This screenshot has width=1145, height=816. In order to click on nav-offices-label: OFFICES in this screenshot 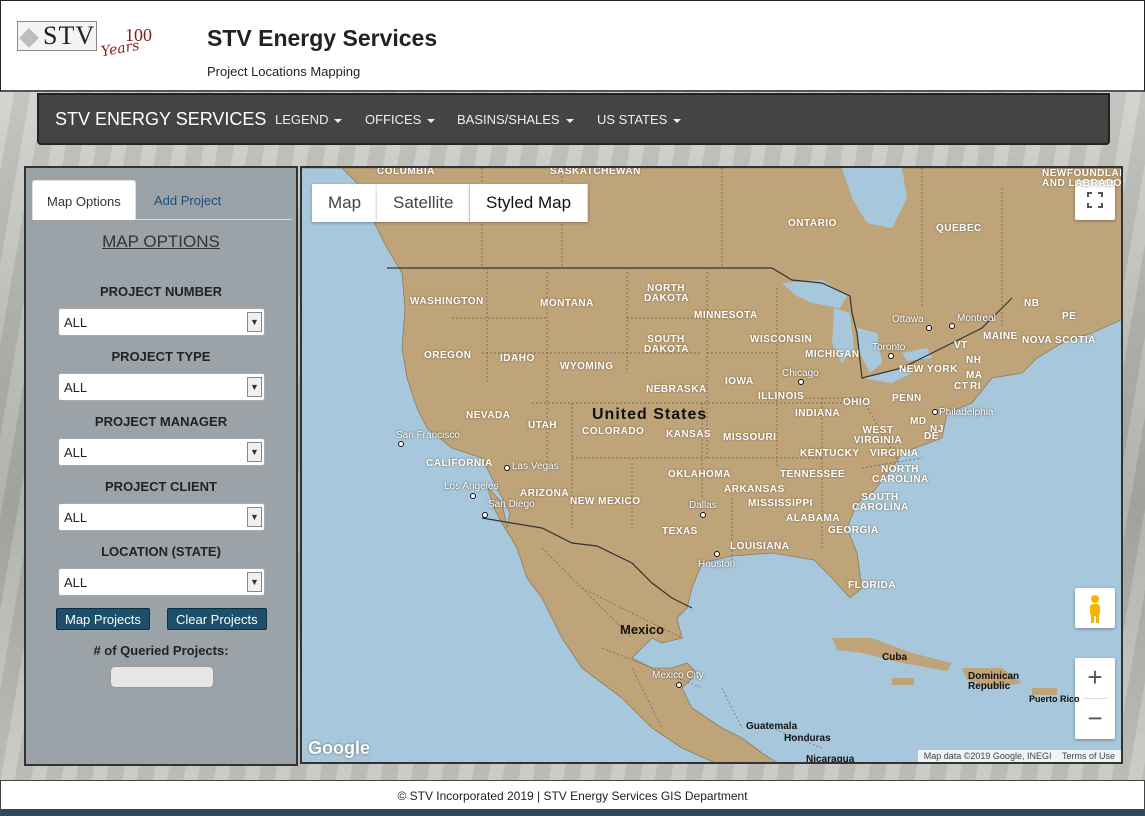, I will do `click(393, 119)`.